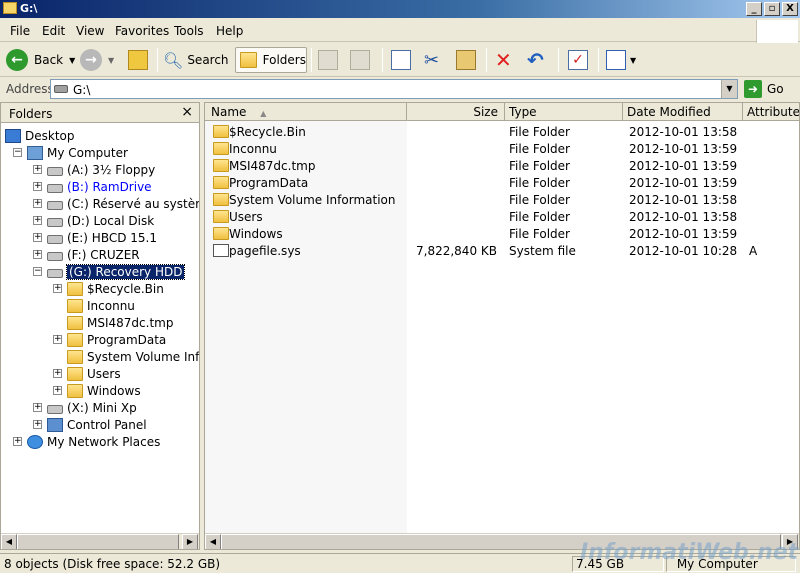 This screenshot has width=800, height=573. What do you see at coordinates (90, 31) in the screenshot?
I see `menu-view: View` at bounding box center [90, 31].